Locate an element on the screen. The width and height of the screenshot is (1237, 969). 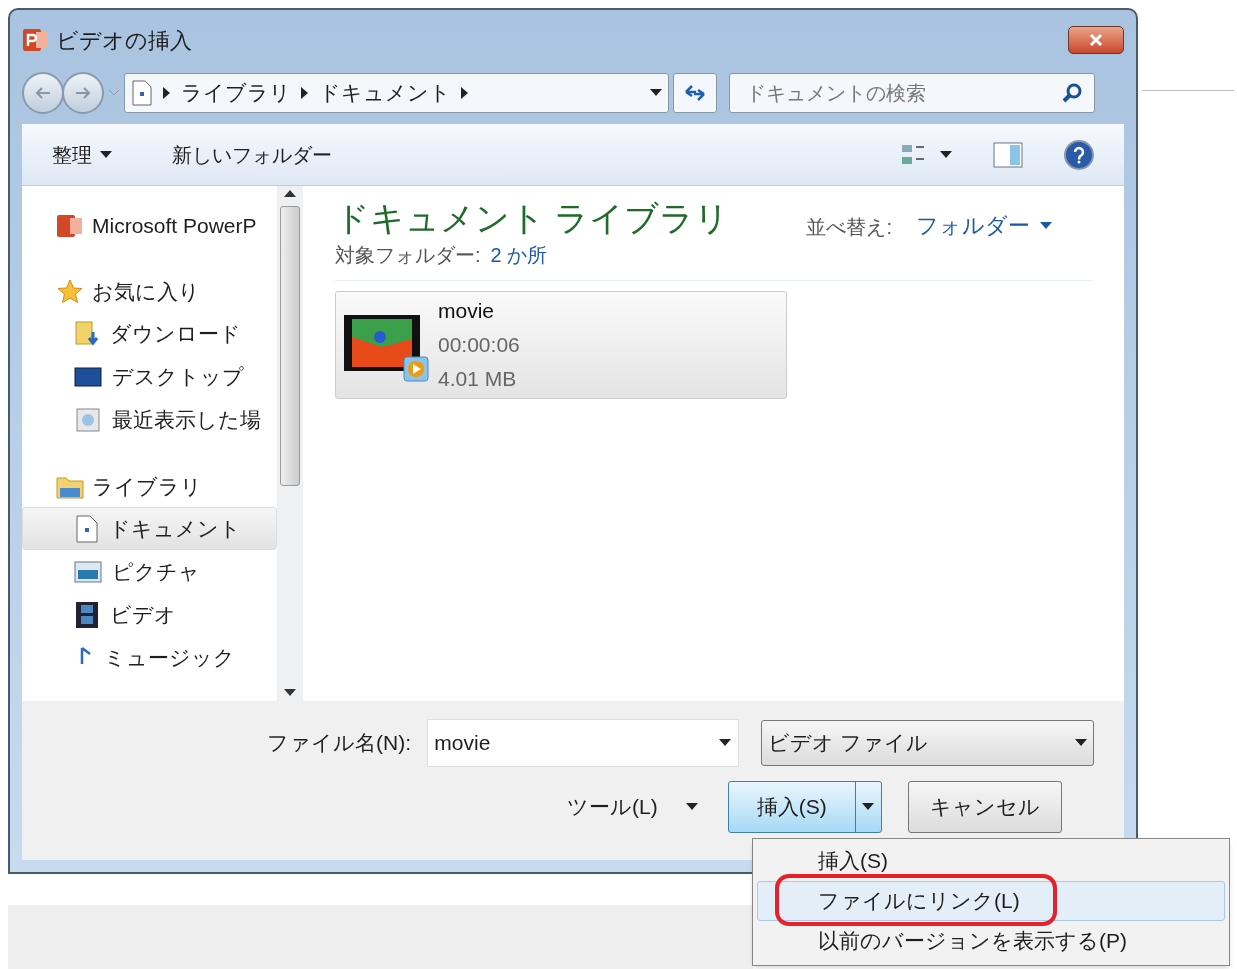
folder-count-label: 対象フォルダー: is located at coordinates (408, 255).